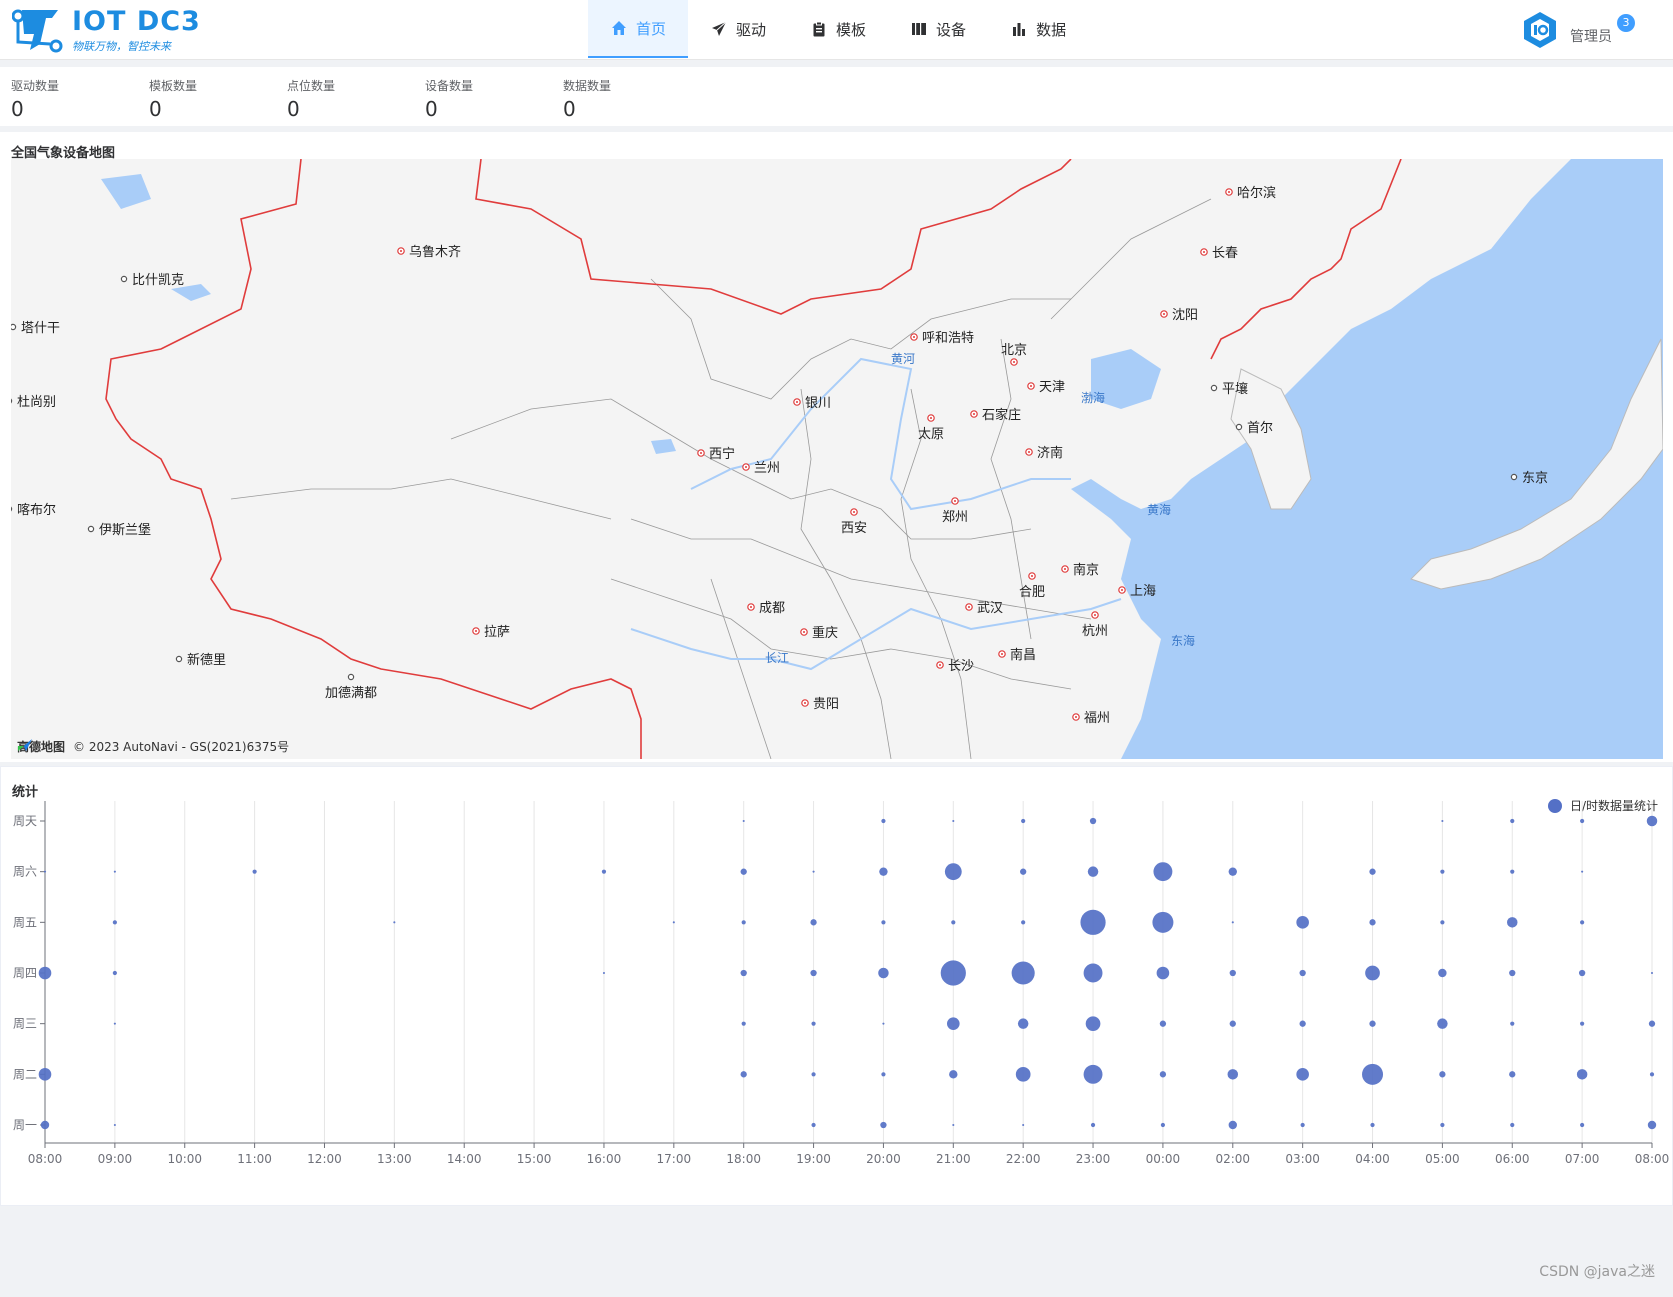 The image size is (1673, 1297). I want to click on user-menu: 管理员 3, so click(1577, 30).